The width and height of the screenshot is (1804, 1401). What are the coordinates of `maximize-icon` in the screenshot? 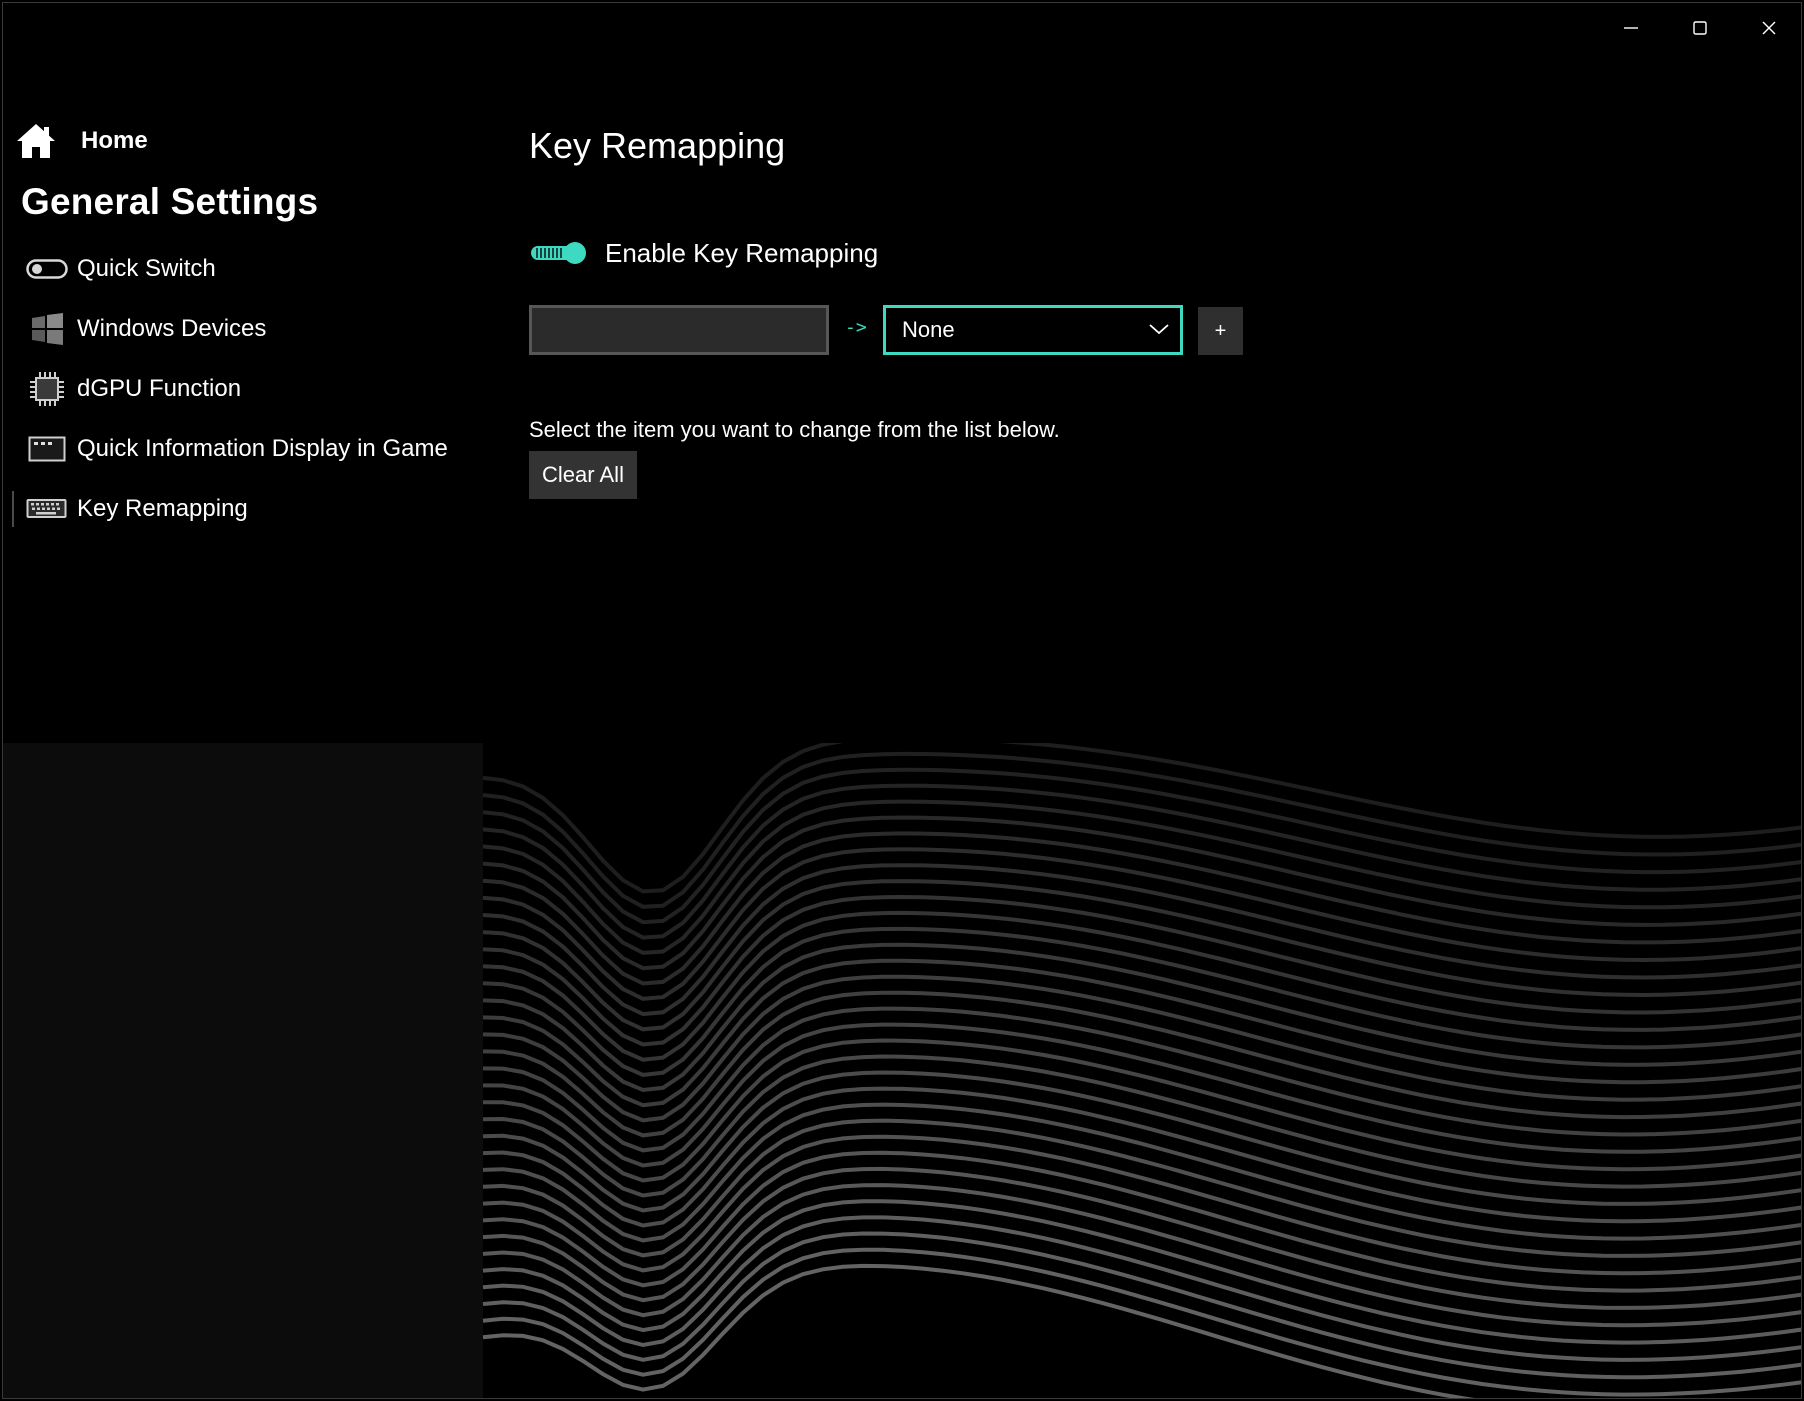 It's located at (1699, 28).